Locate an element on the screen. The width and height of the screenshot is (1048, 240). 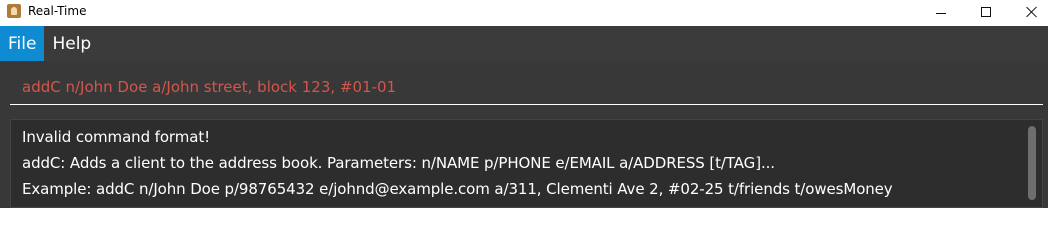
title-bar: Real-Time is located at coordinates (524, 12).